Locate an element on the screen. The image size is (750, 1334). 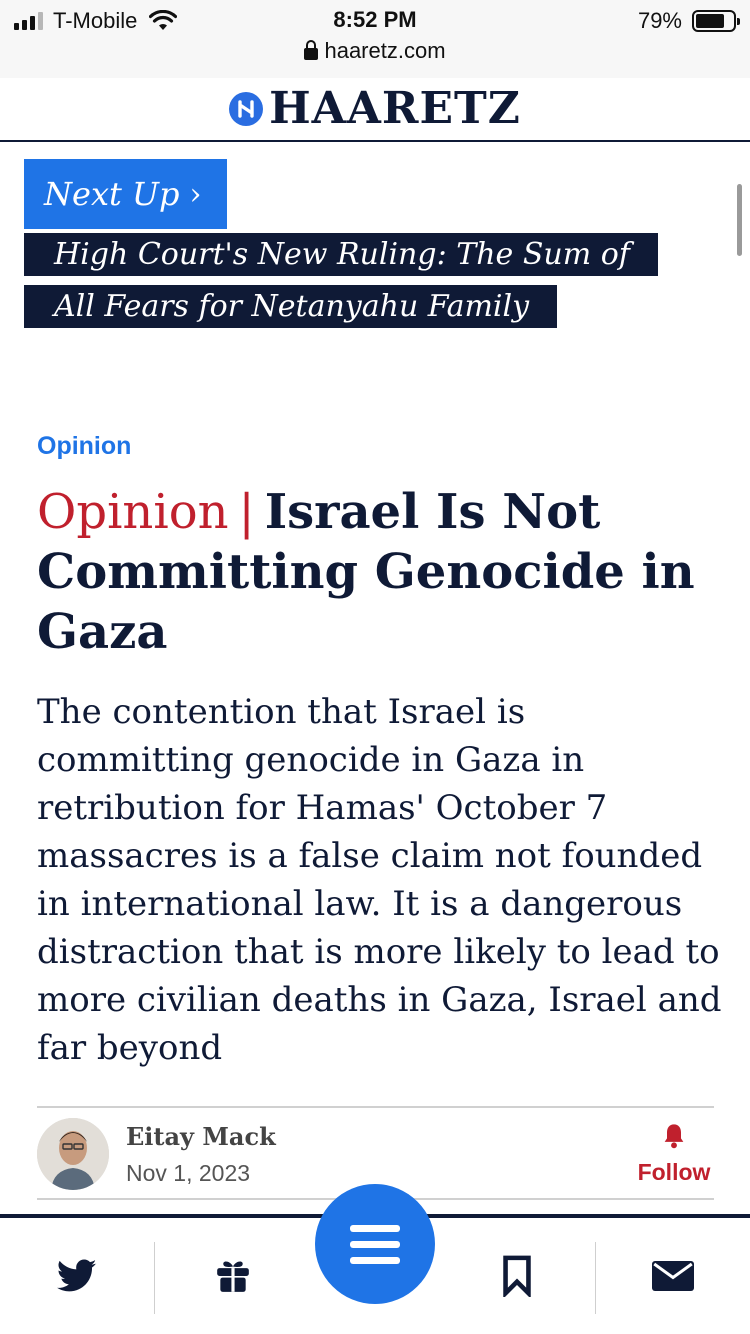
site-logo: HAARETZ is located at coordinates (395, 109).